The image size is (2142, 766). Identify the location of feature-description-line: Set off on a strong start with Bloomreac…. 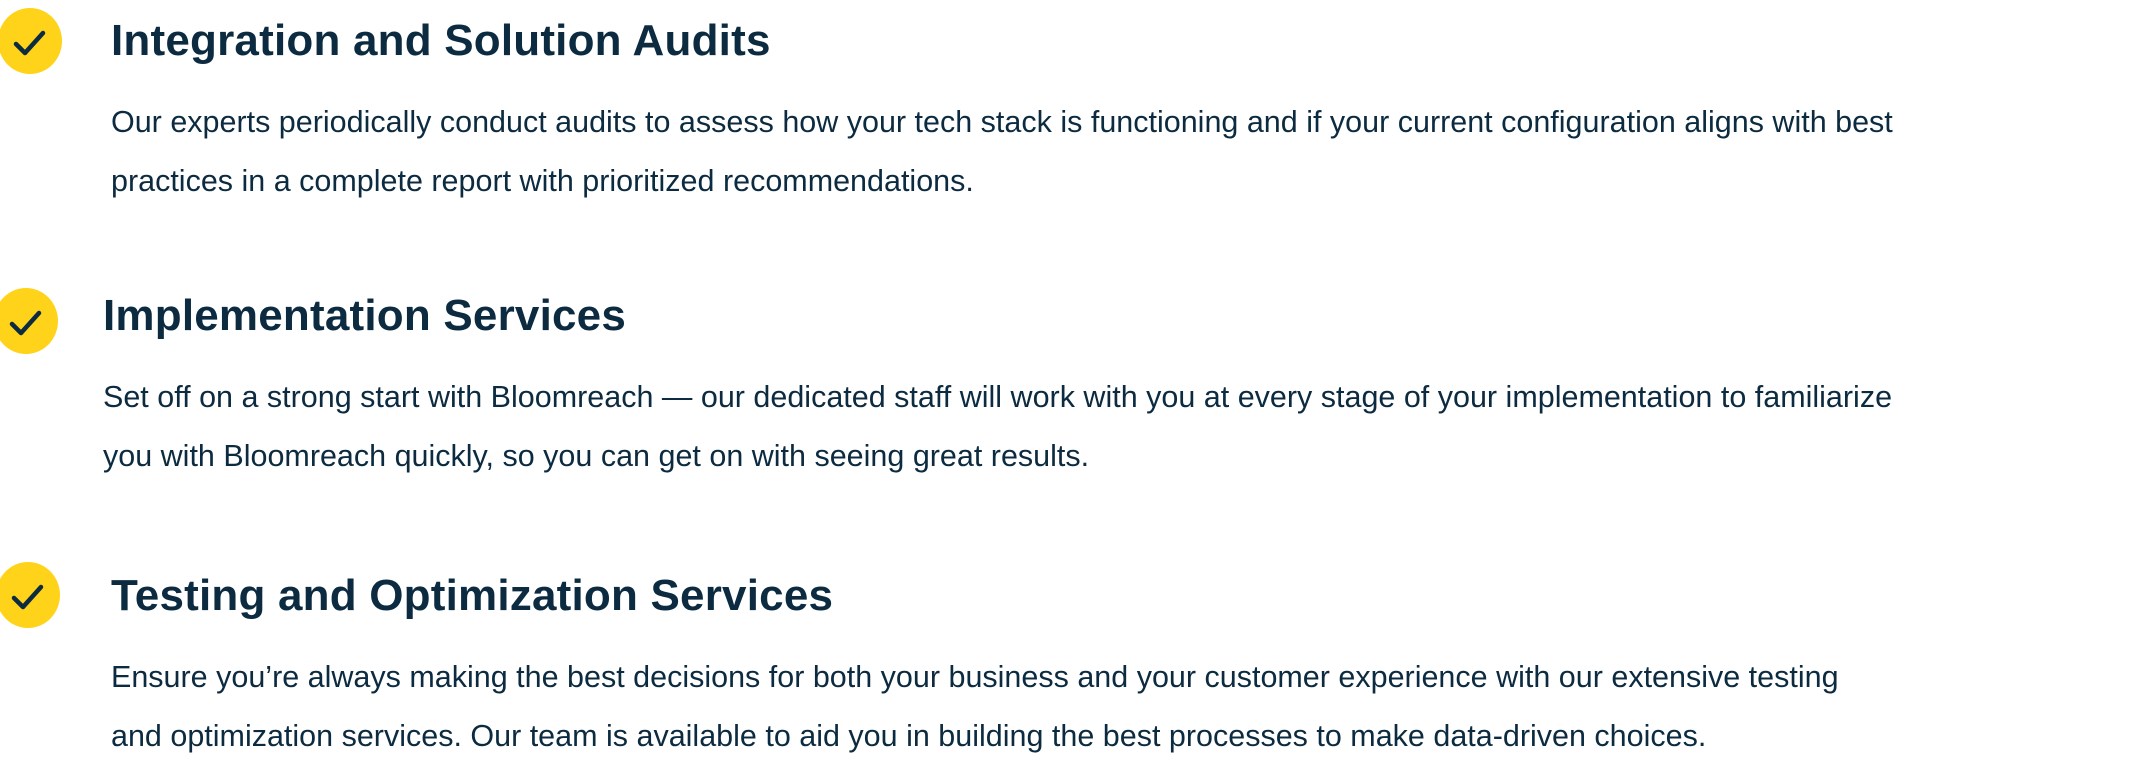
(998, 397).